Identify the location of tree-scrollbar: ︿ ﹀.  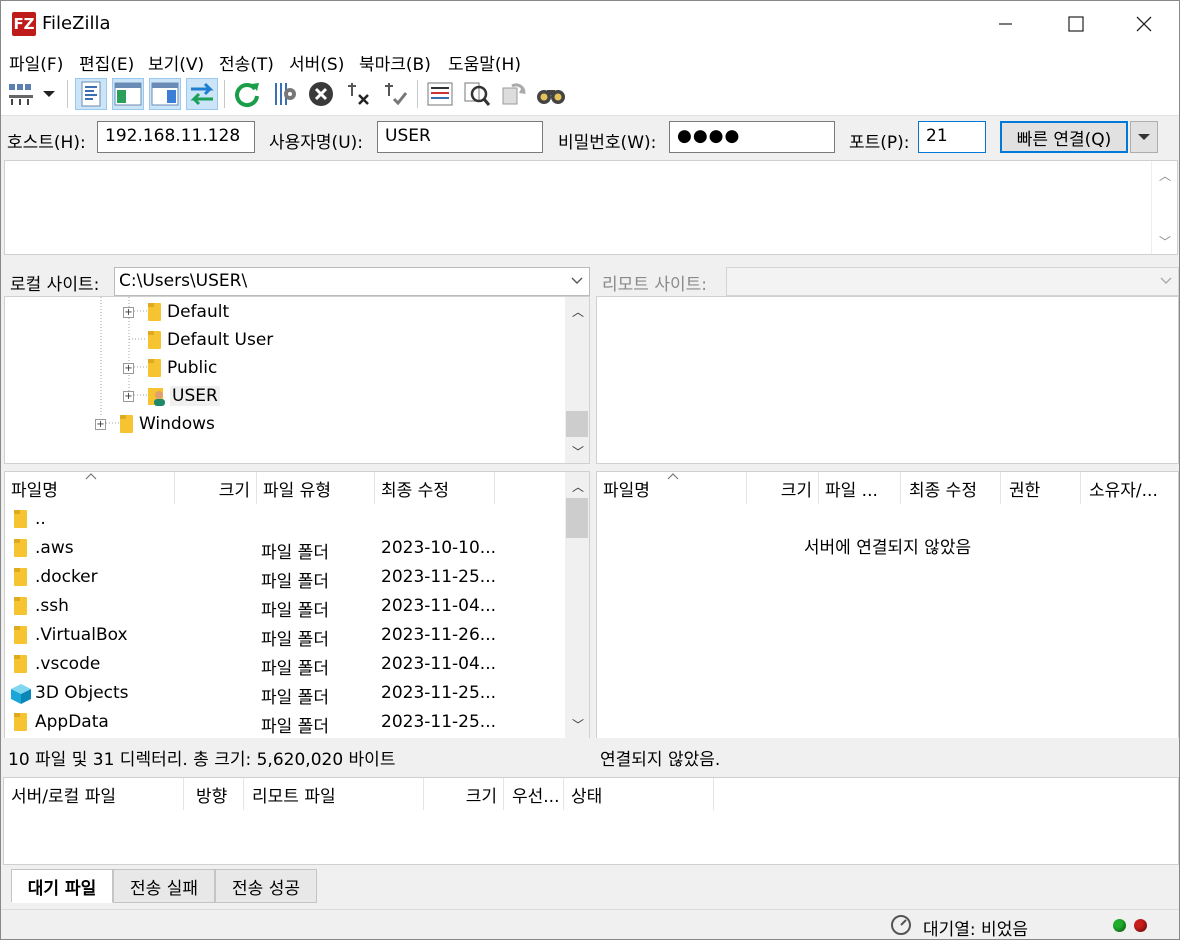
(577, 380).